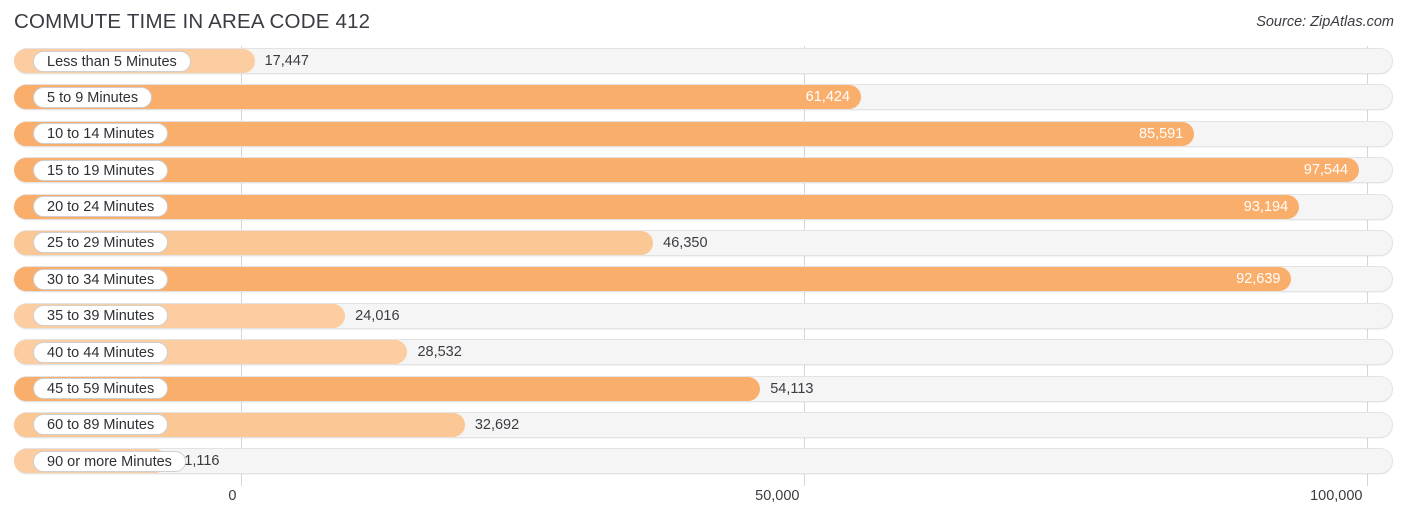  What do you see at coordinates (93, 97) in the screenshot?
I see `category-label: 5 to 9 Minutes` at bounding box center [93, 97].